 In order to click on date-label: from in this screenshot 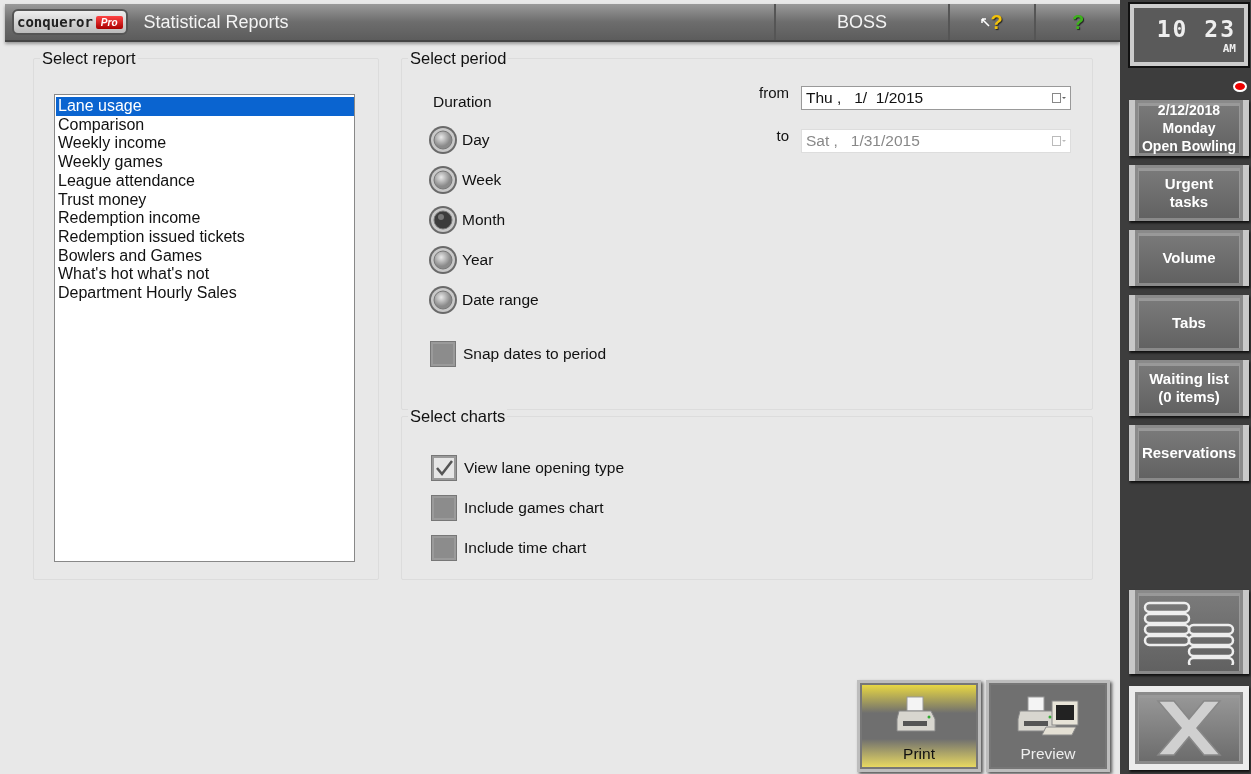, I will do `click(774, 92)`.